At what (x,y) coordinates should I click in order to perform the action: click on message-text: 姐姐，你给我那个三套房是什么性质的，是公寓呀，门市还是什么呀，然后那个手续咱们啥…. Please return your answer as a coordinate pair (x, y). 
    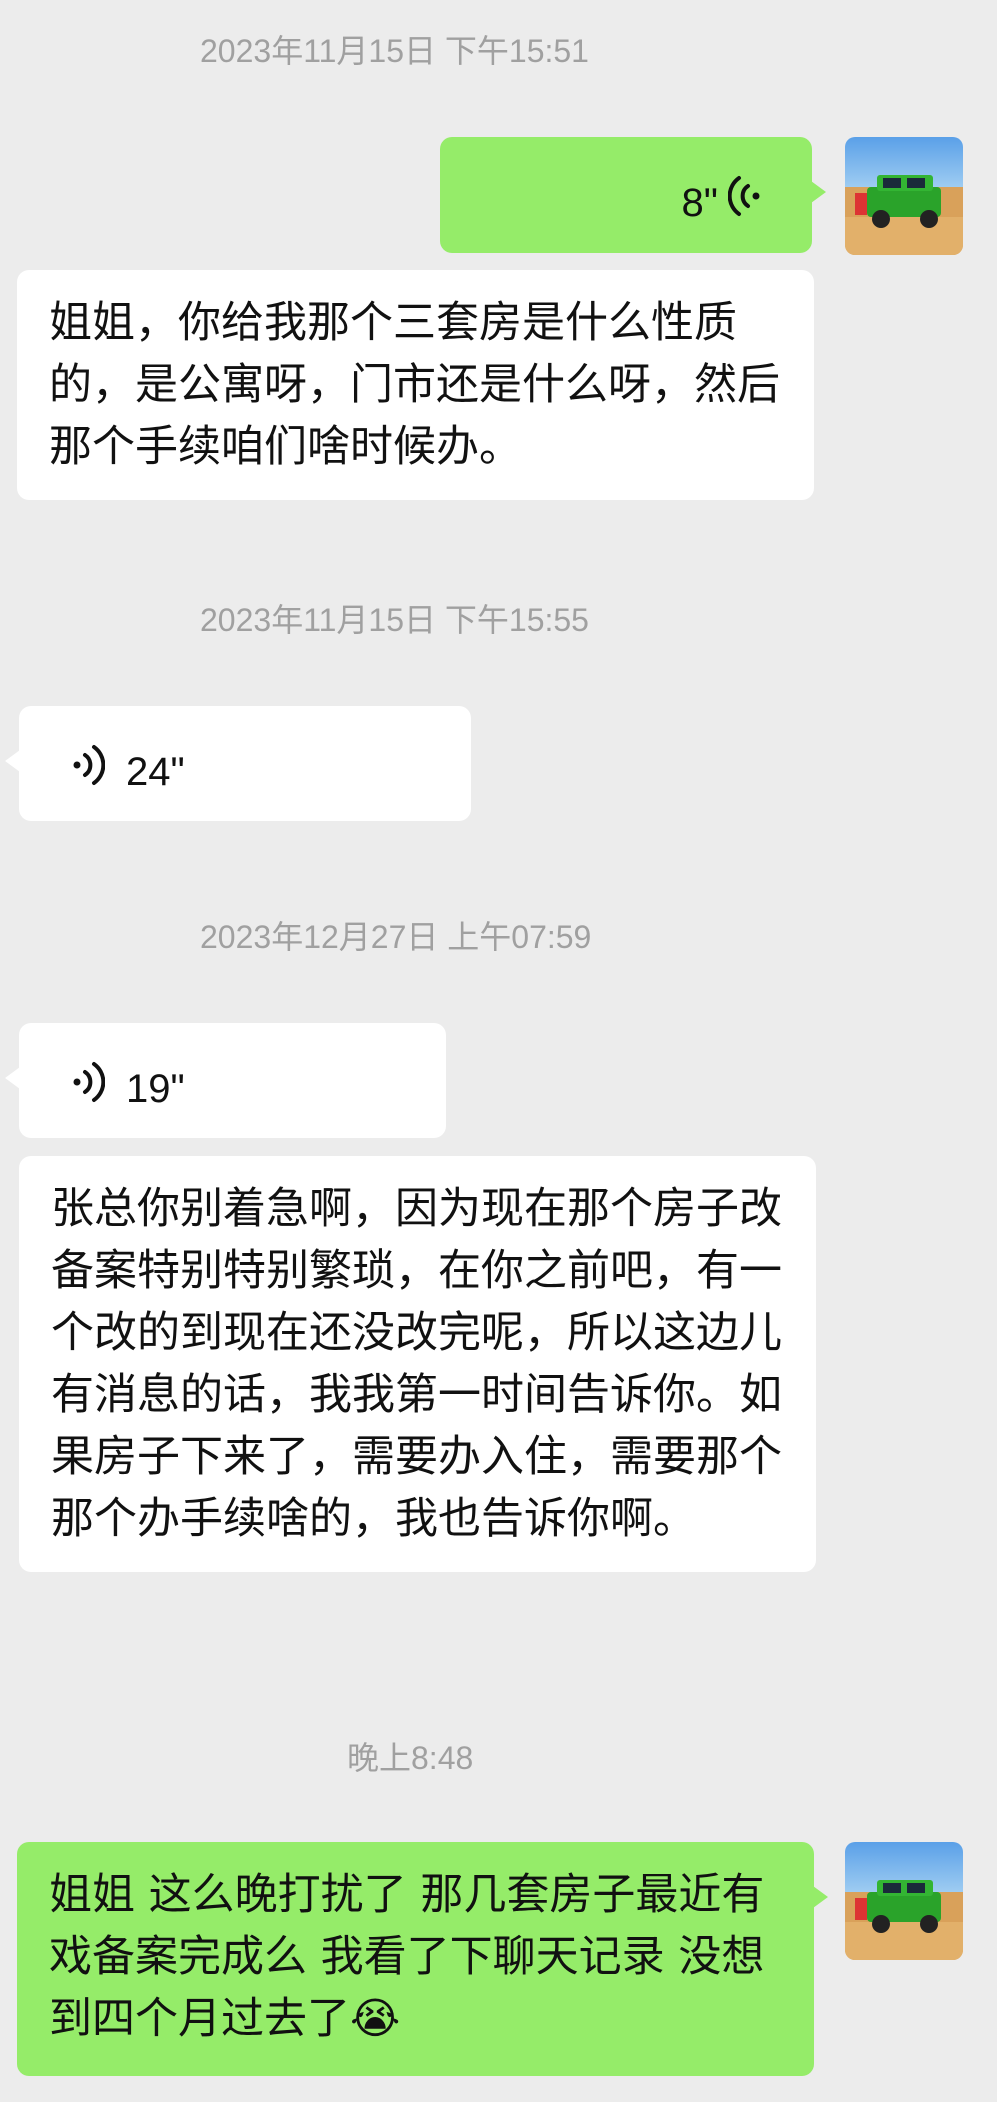
    Looking at the image, I should click on (414, 385).